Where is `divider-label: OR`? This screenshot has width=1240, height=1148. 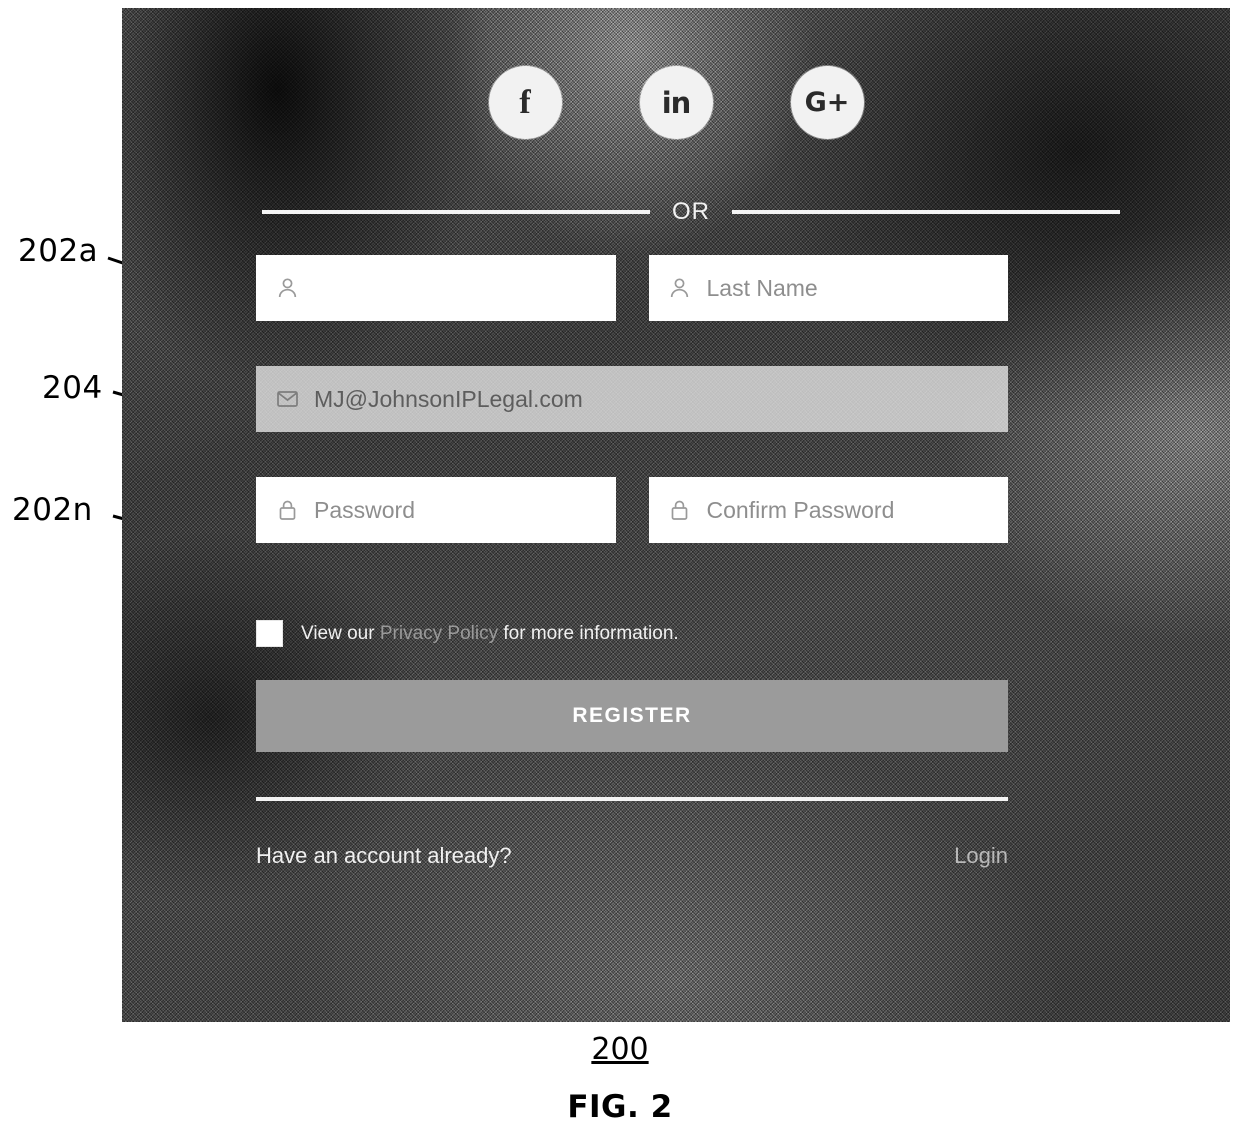 divider-label: OR is located at coordinates (691, 211).